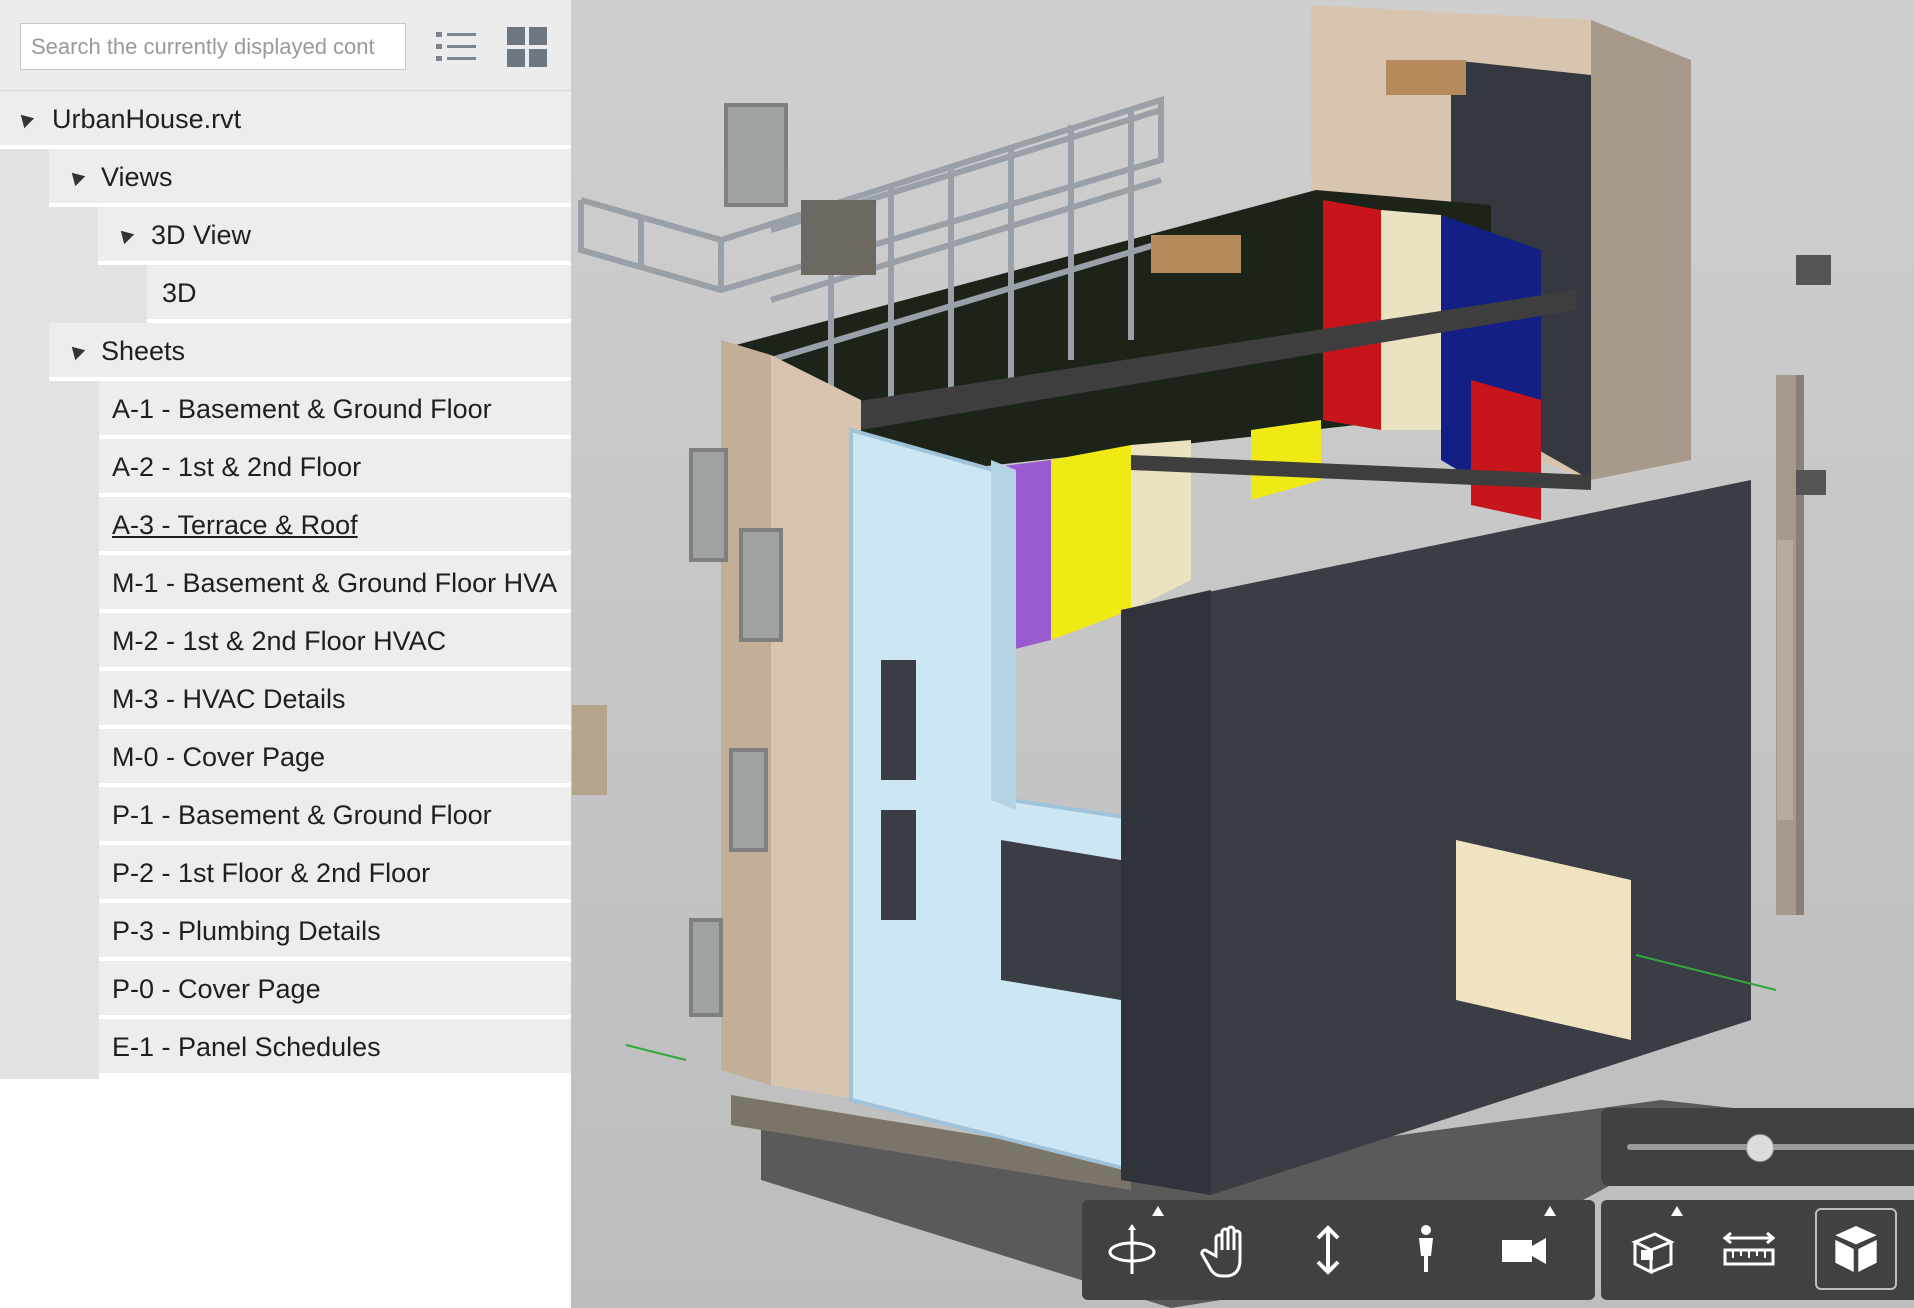 This screenshot has width=1914, height=1308. I want to click on sheet-item: A-1 - Basement & Ground Floor, so click(335, 409).